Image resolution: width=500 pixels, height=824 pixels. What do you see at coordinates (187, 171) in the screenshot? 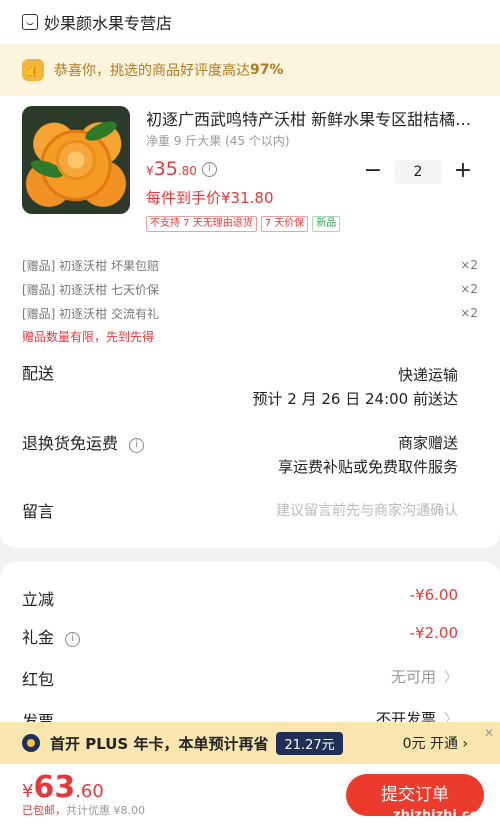
I see `price-decimal: .80` at bounding box center [187, 171].